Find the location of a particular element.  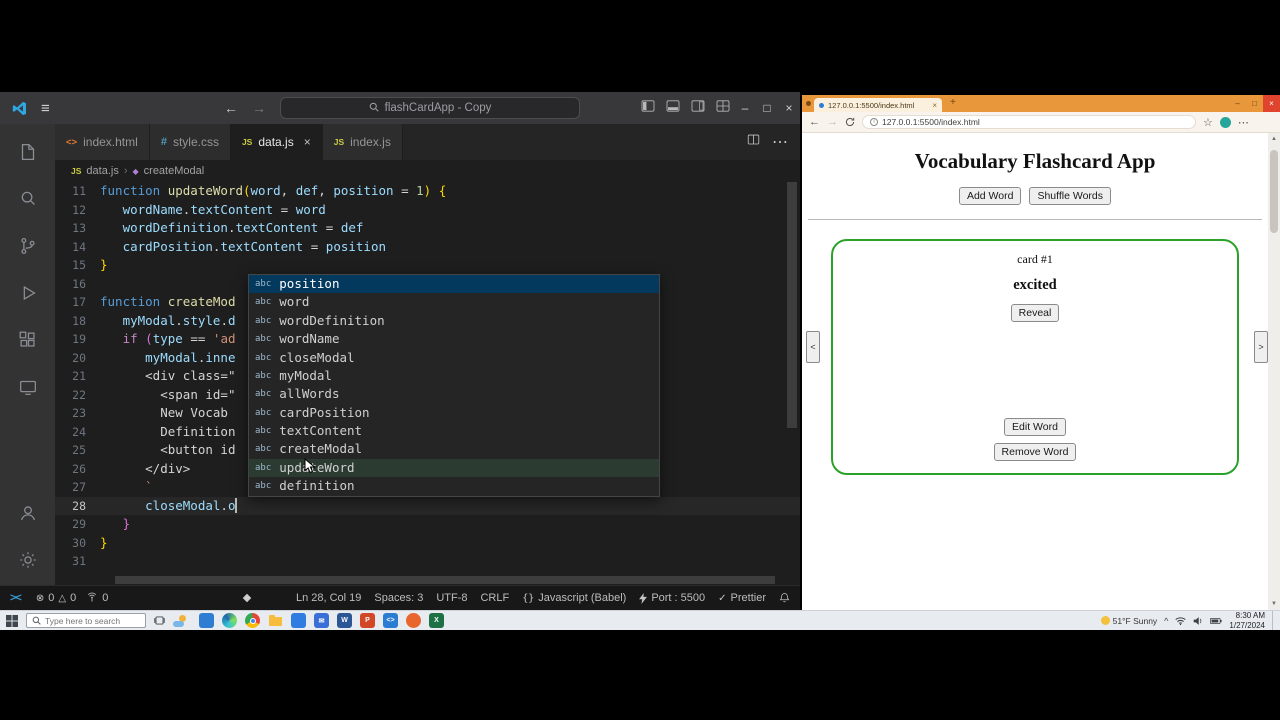

speaker-icon is located at coordinates (1198, 621).